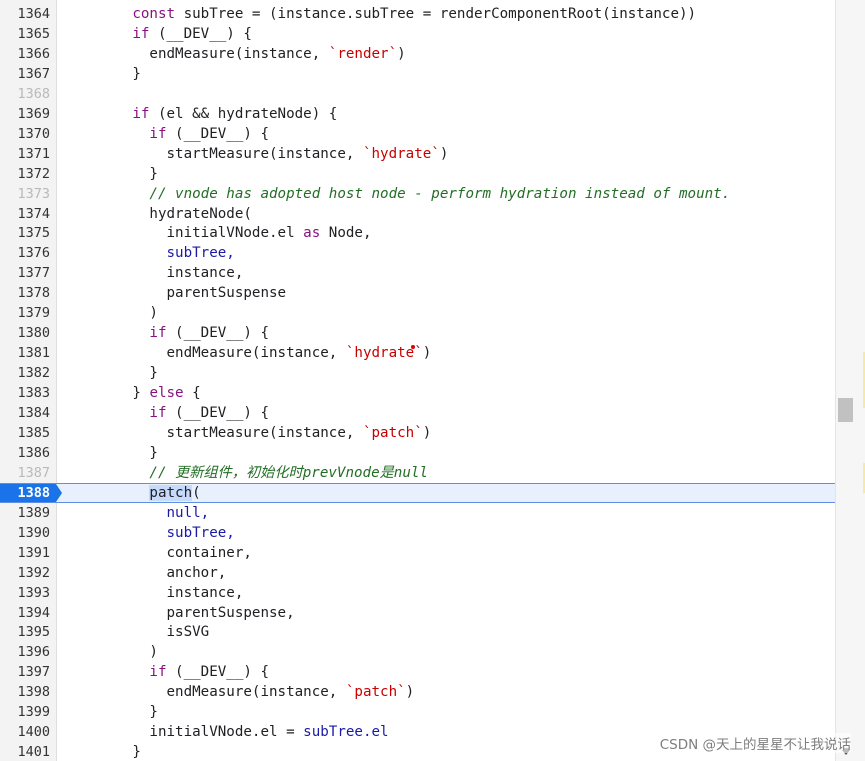 This screenshot has height=761, width=865. I want to click on code-line: 1393 instance,, so click(417, 593).